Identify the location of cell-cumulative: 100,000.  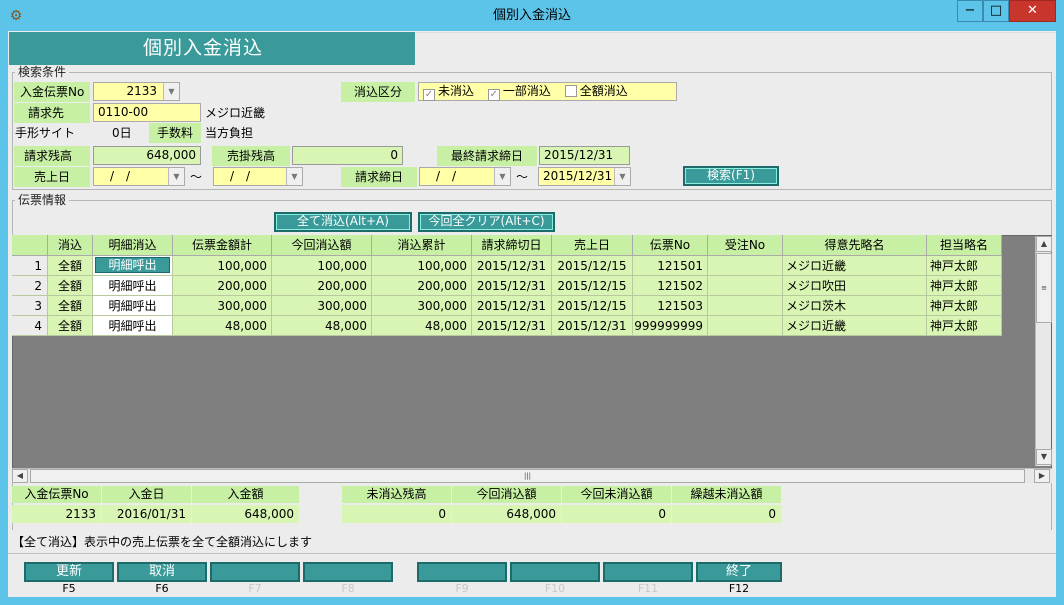
(422, 266).